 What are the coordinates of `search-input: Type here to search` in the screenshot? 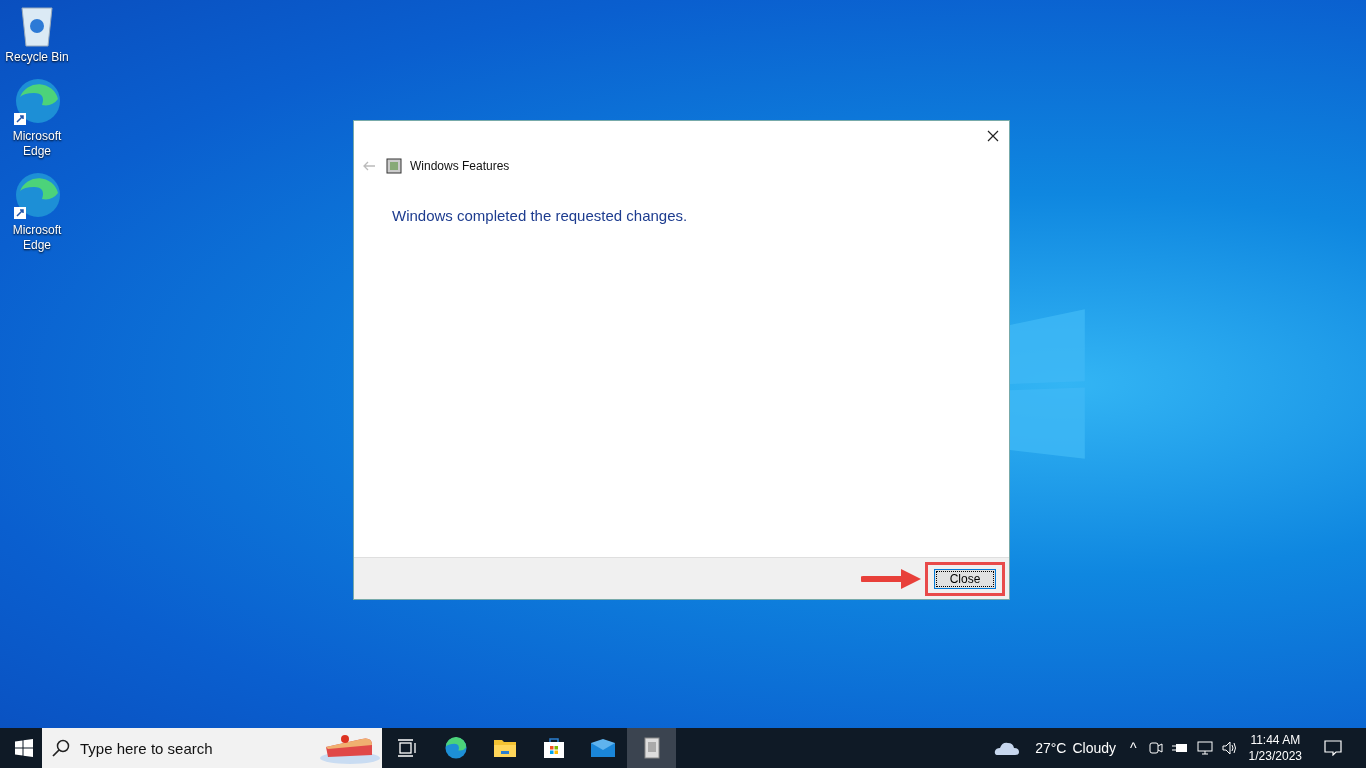 It's located at (191, 748).